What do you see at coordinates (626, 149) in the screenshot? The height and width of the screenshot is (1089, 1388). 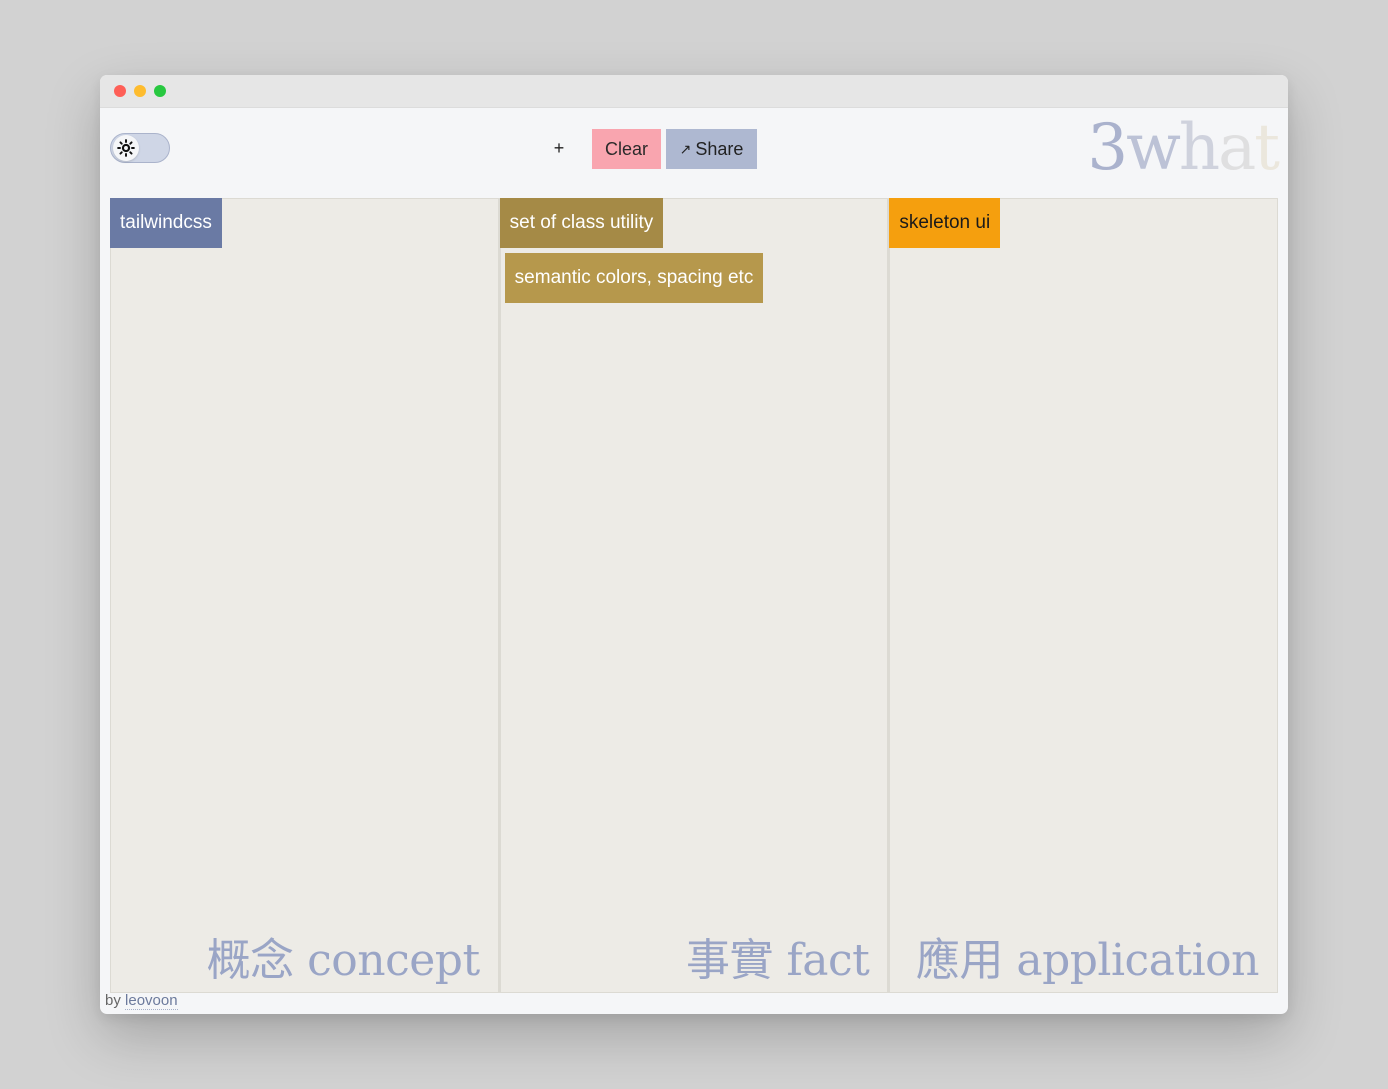 I see `clear-button: Clear` at bounding box center [626, 149].